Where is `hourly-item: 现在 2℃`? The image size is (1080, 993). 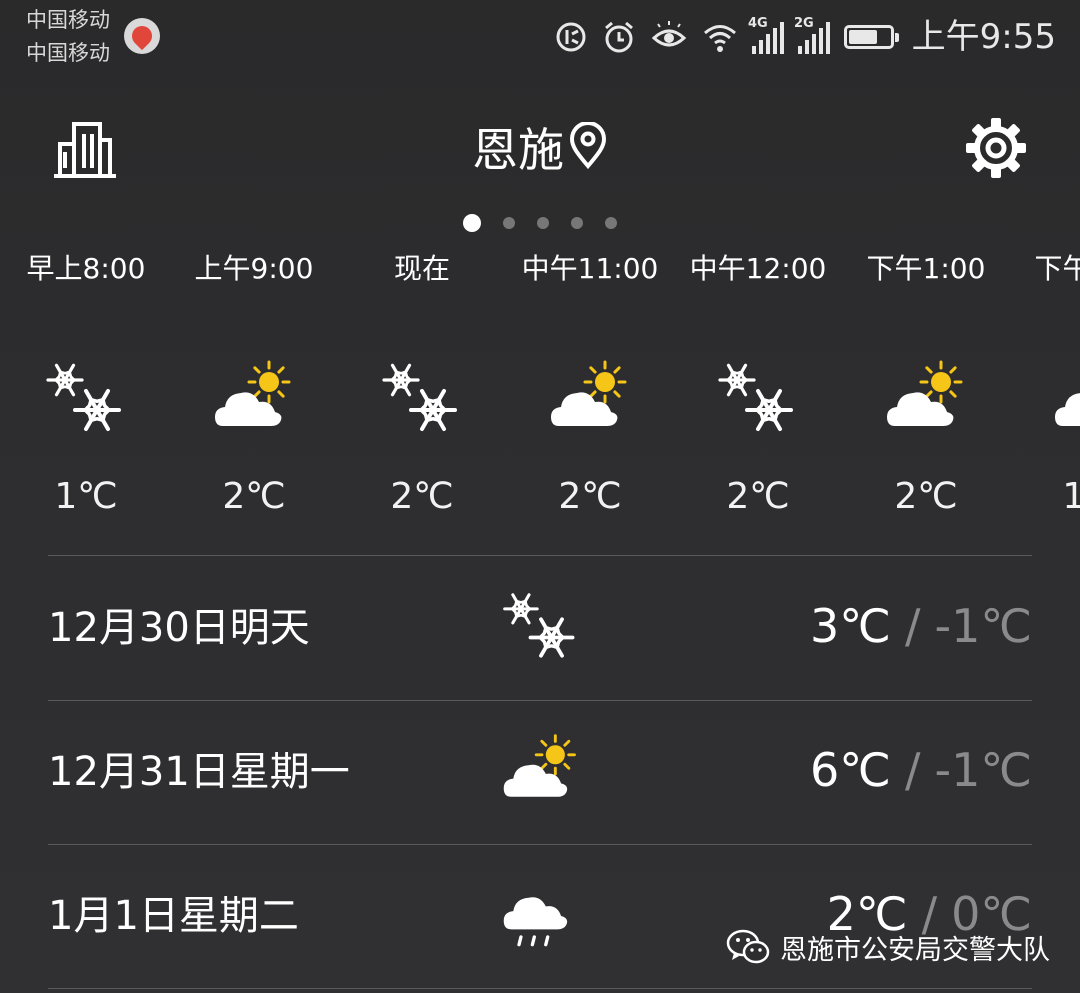 hourly-item: 现在 2℃ is located at coordinates (422, 381).